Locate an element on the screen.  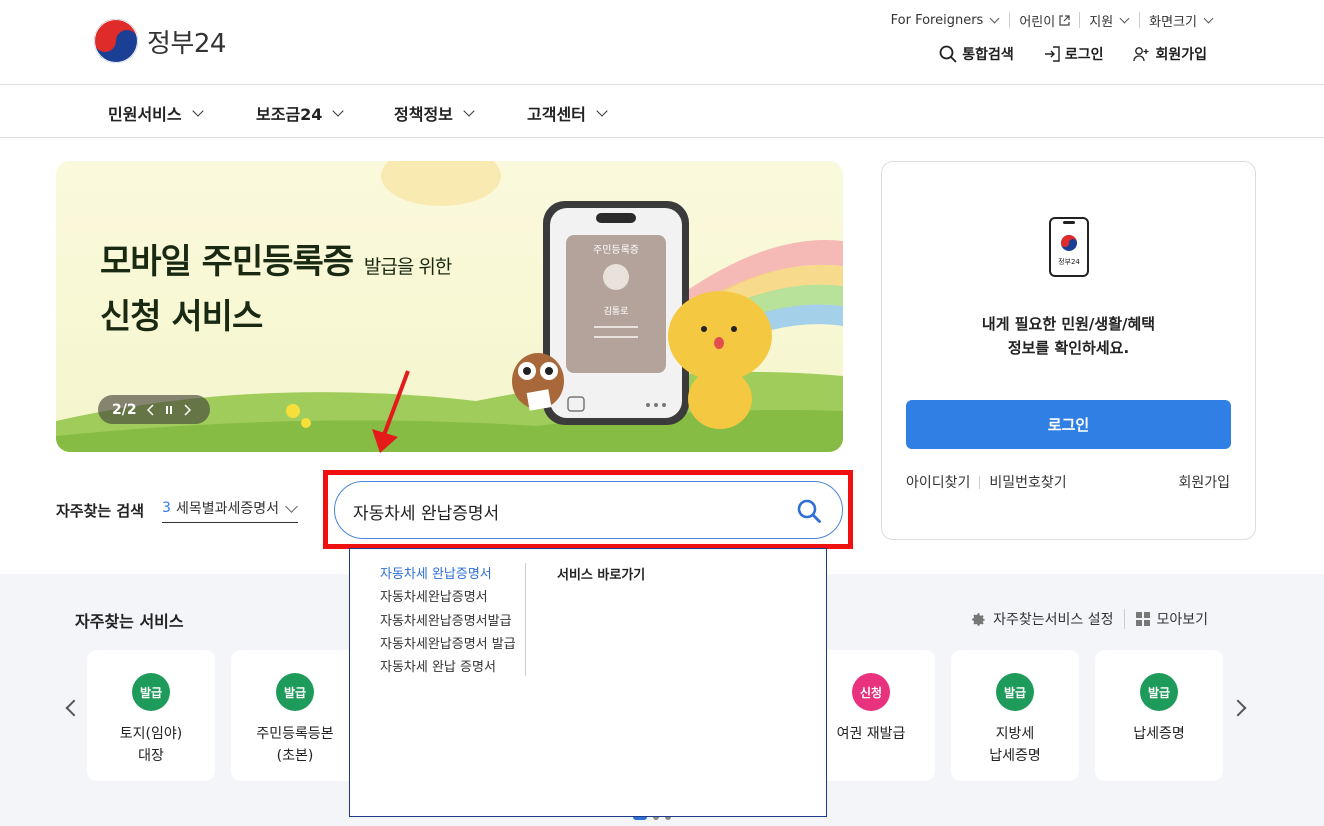
nav-subsidy24: 보조금24 is located at coordinates (300, 113).